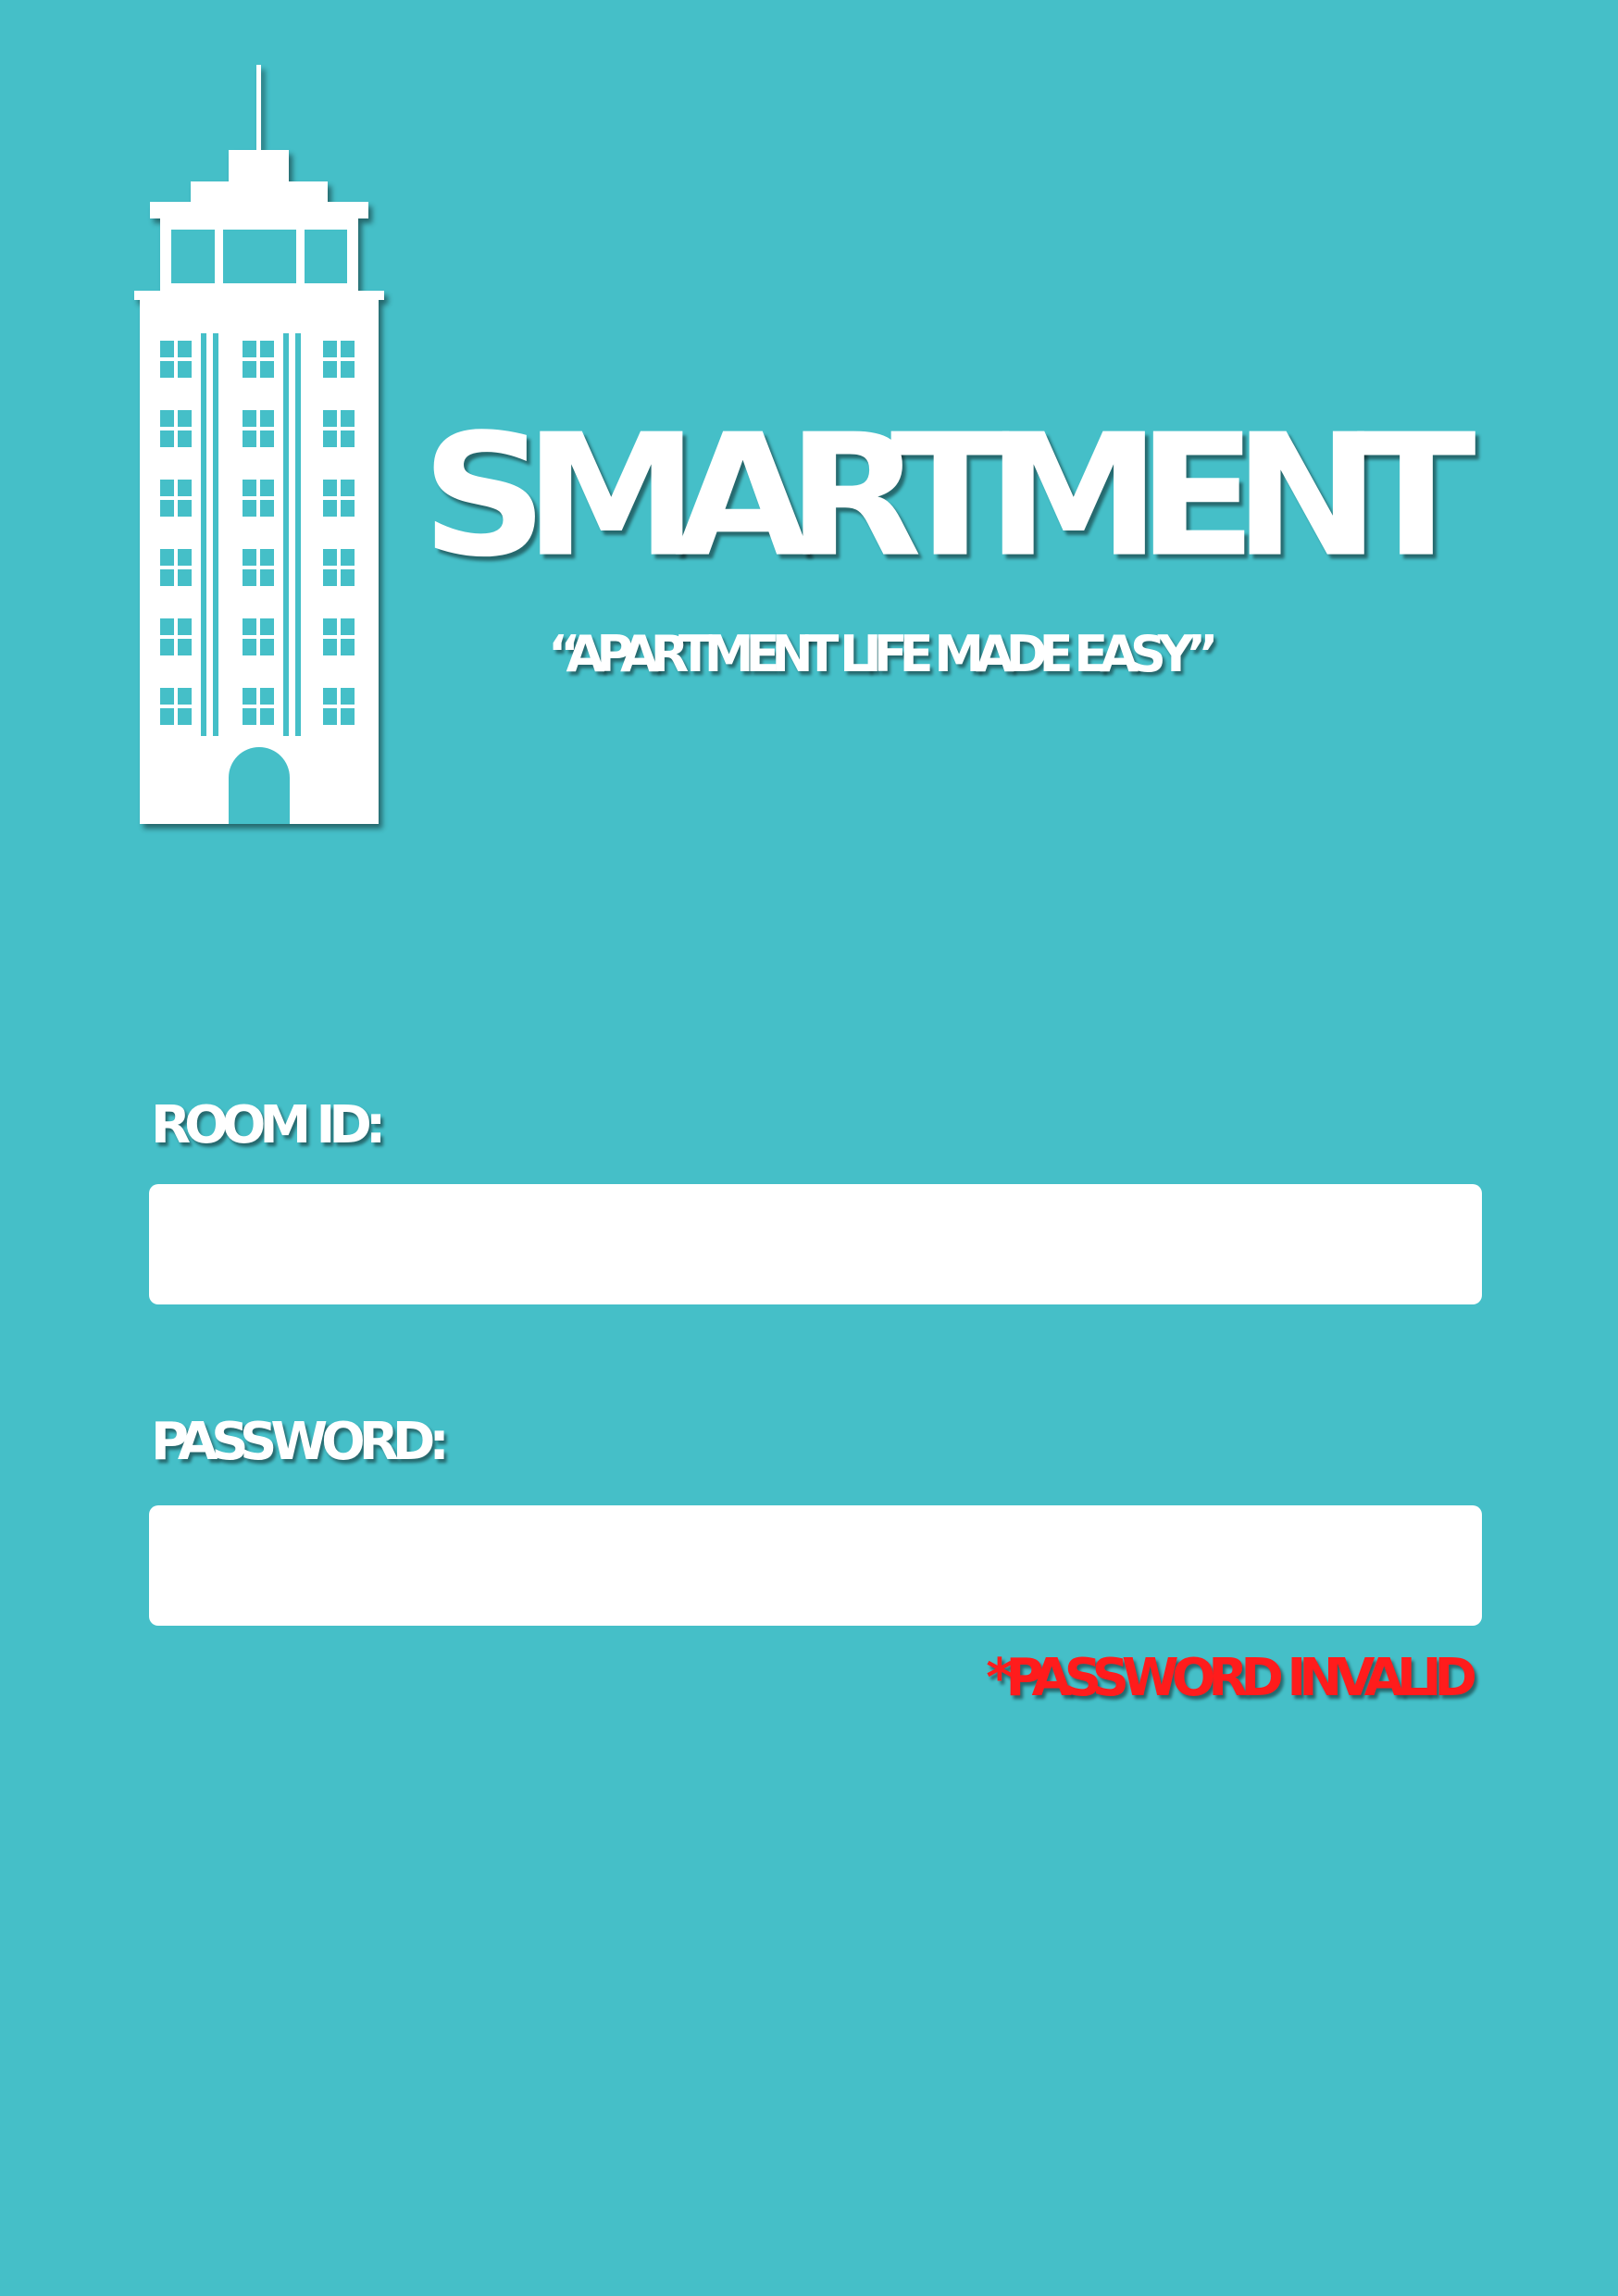 This screenshot has width=1618, height=2296. What do you see at coordinates (948, 495) in the screenshot?
I see `app-title: SMARTMENT` at bounding box center [948, 495].